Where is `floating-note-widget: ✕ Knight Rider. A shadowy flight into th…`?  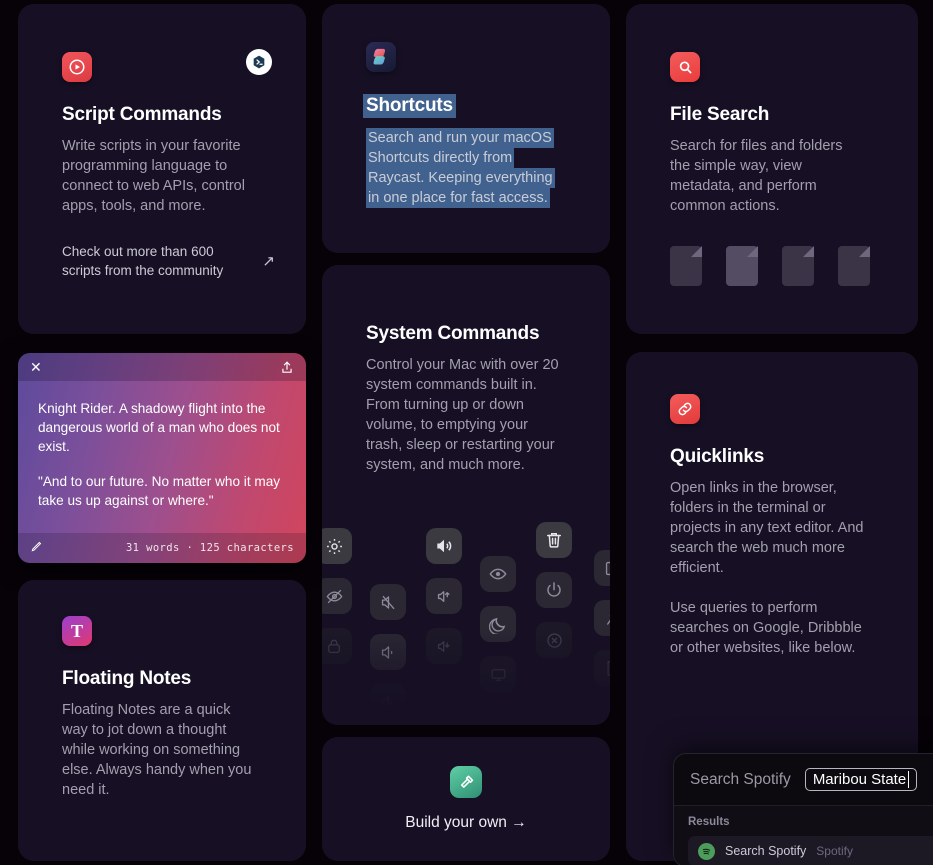 floating-note-widget: ✕ Knight Rider. A shadowy flight into th… is located at coordinates (162, 458).